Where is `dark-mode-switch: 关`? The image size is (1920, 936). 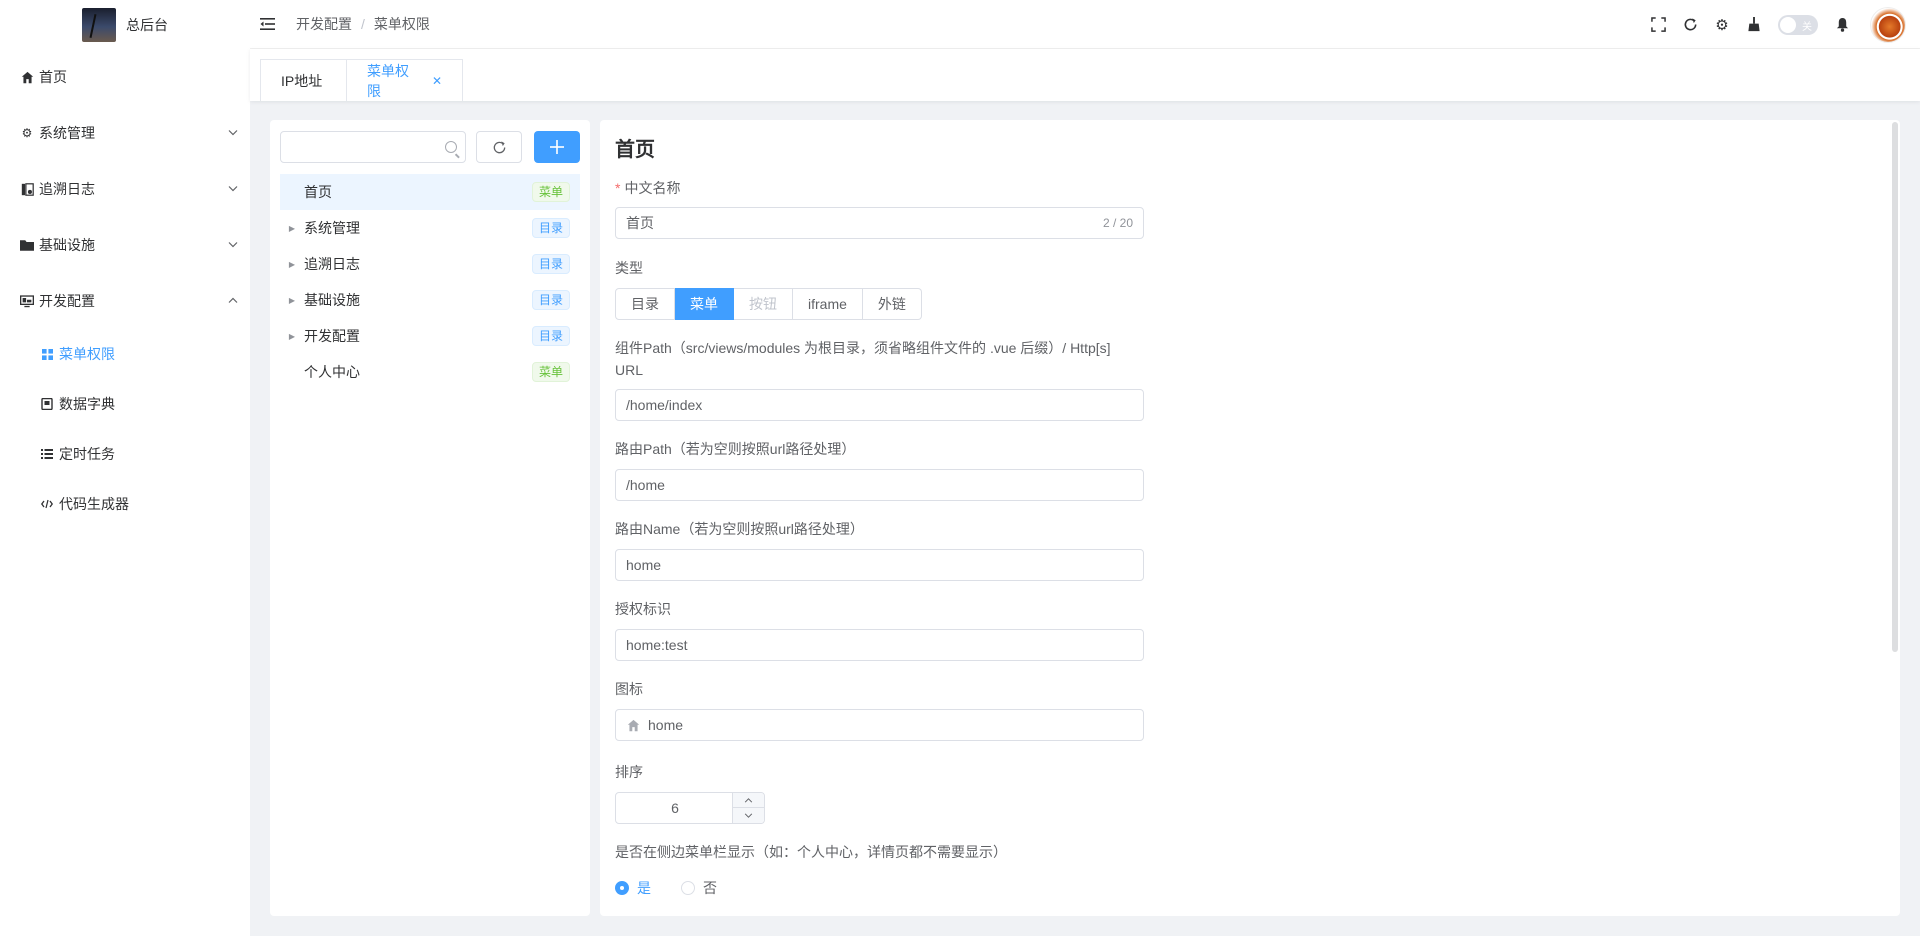 dark-mode-switch: 关 is located at coordinates (1798, 24).